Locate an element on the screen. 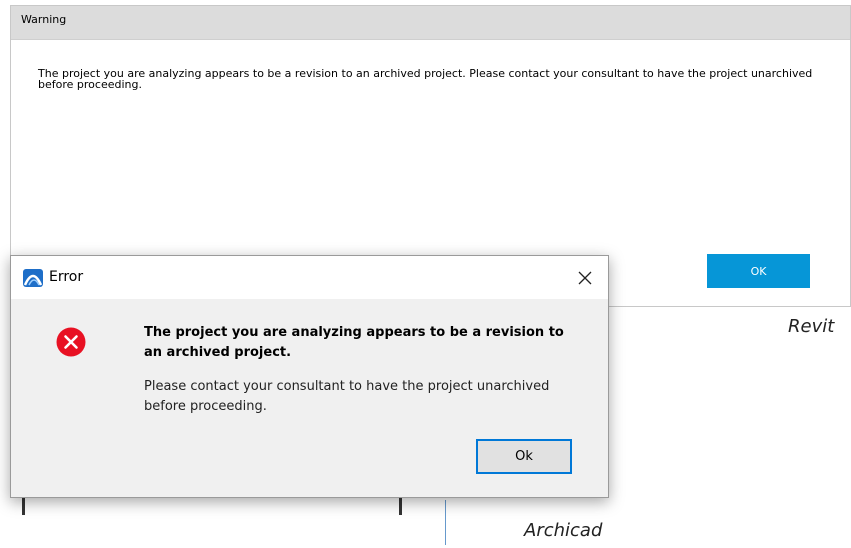  error-x-icon is located at coordinates (71, 342).